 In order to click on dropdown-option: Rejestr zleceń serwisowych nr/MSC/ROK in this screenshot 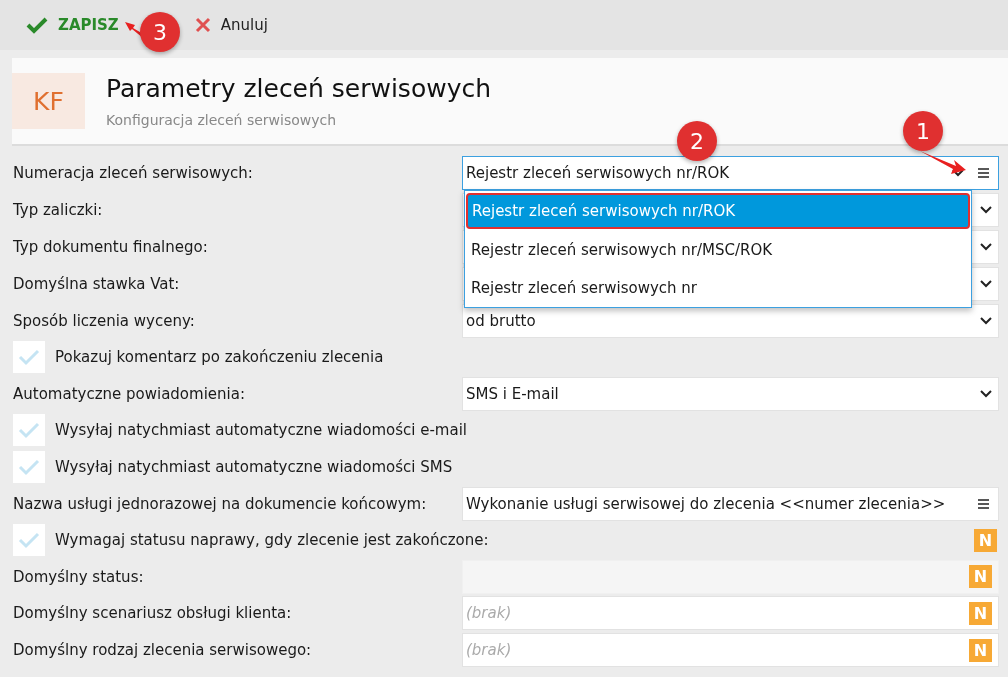, I will do `click(718, 250)`.